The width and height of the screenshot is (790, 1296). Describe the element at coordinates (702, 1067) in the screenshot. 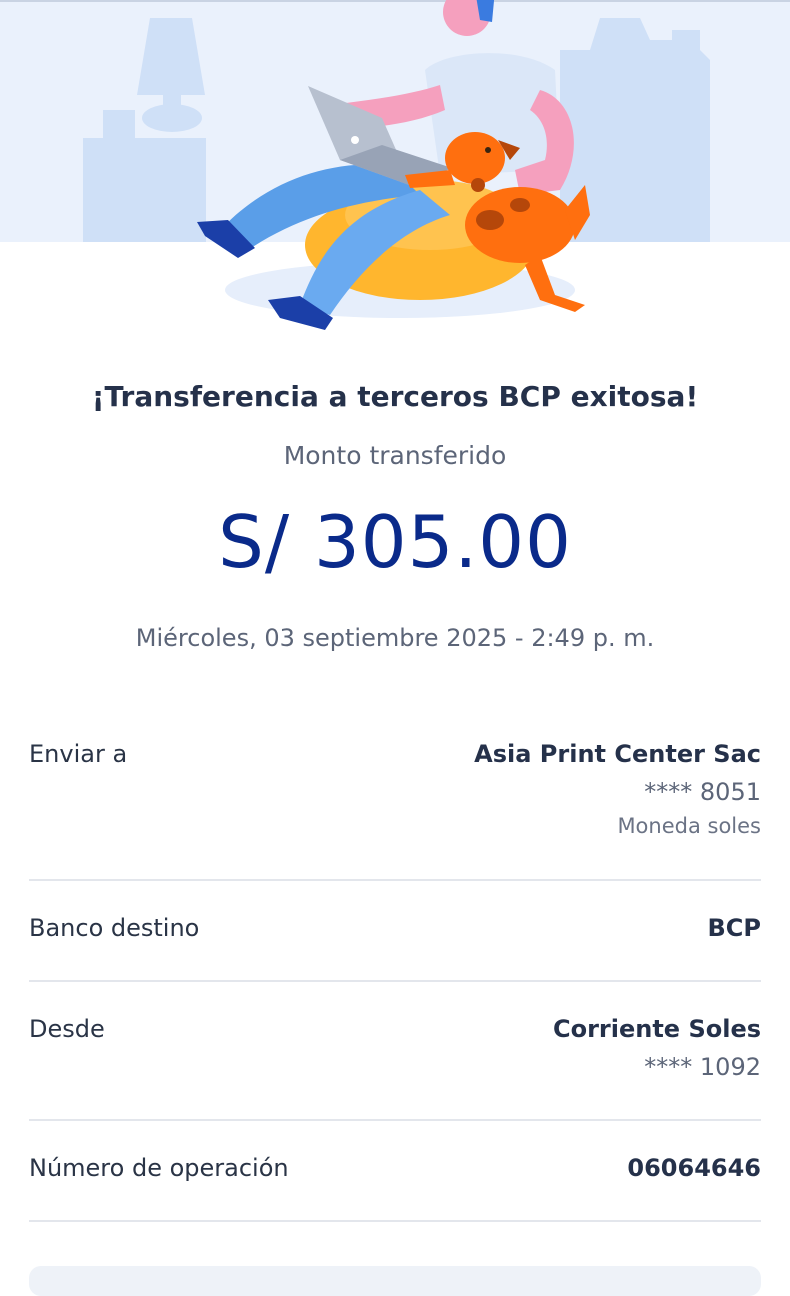

I see `source-account: **** 1092` at that location.